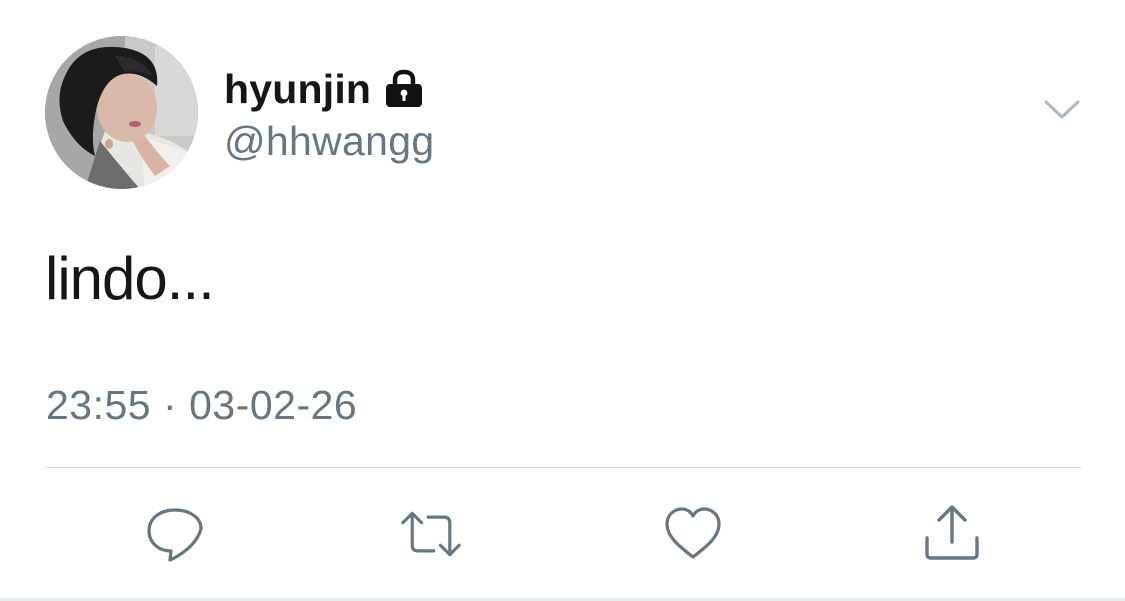 This screenshot has height=601, width=1125. I want to click on divider, so click(563, 467).